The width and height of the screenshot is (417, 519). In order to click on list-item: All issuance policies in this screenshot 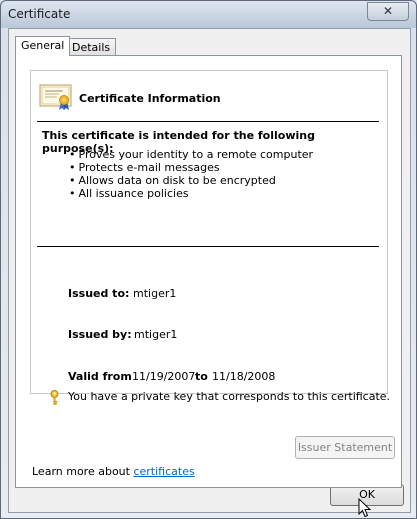, I will do `click(191, 193)`.